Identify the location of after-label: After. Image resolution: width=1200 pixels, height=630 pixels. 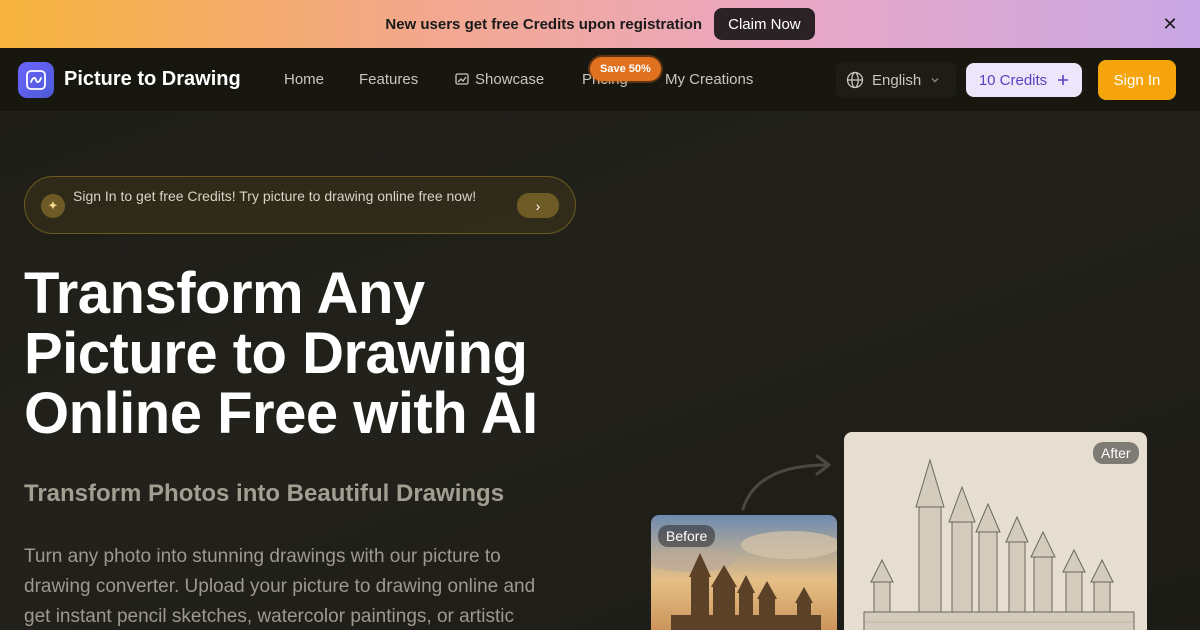
(1116, 453).